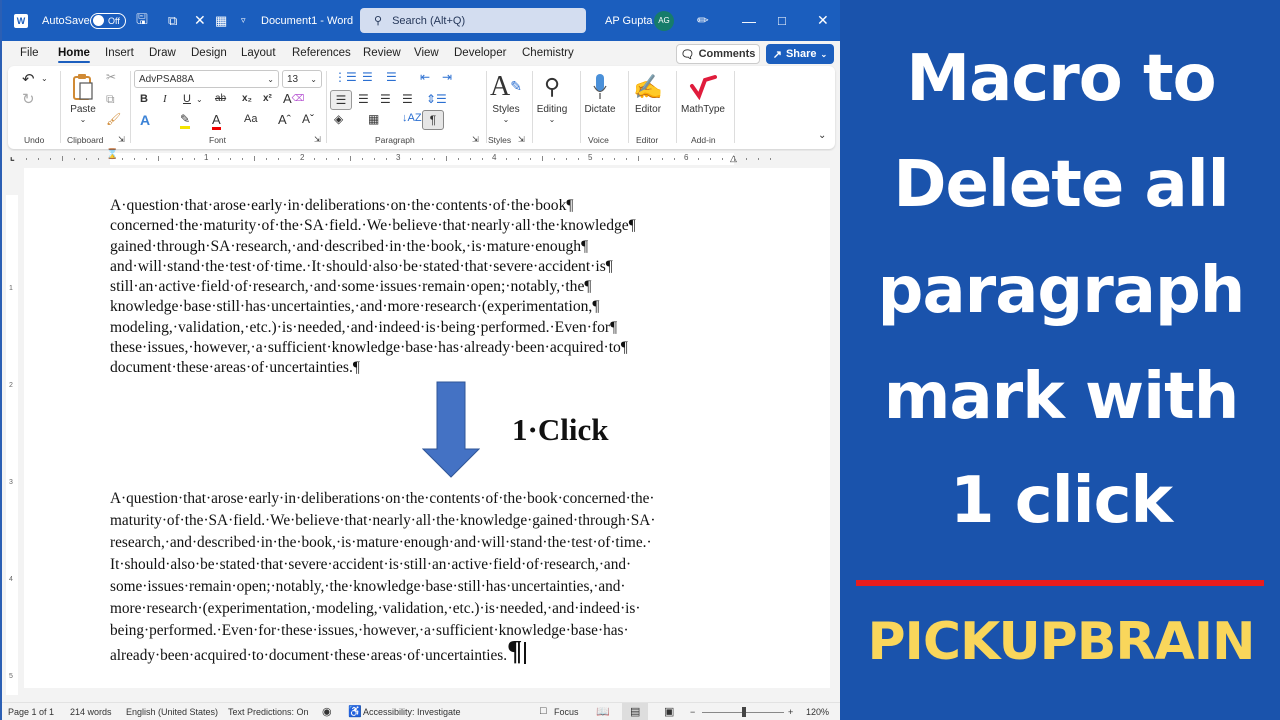 This screenshot has width=1280, height=720. I want to click on numbering-icon: ☰, so click(367, 77).